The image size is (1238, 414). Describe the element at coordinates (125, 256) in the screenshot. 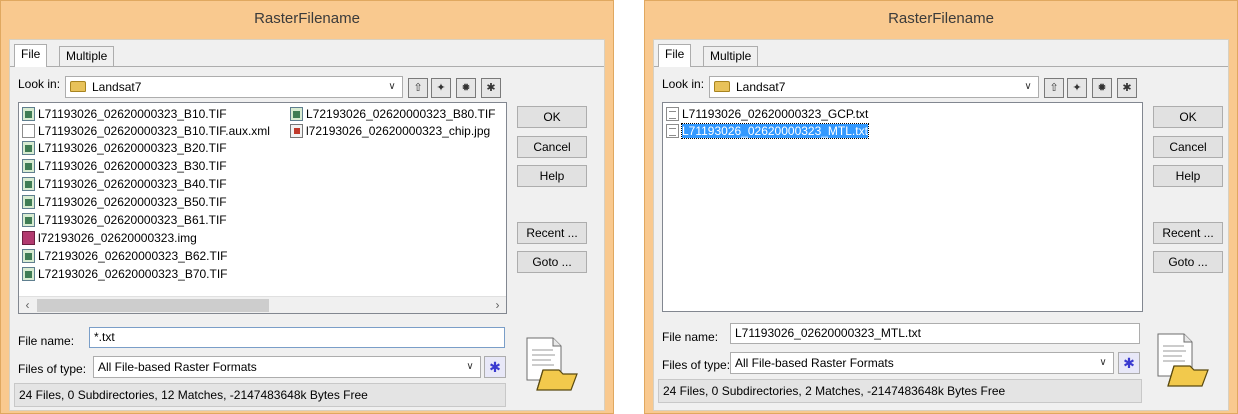

I see `list-item: L72193026_02620000323_B62.TIF` at that location.